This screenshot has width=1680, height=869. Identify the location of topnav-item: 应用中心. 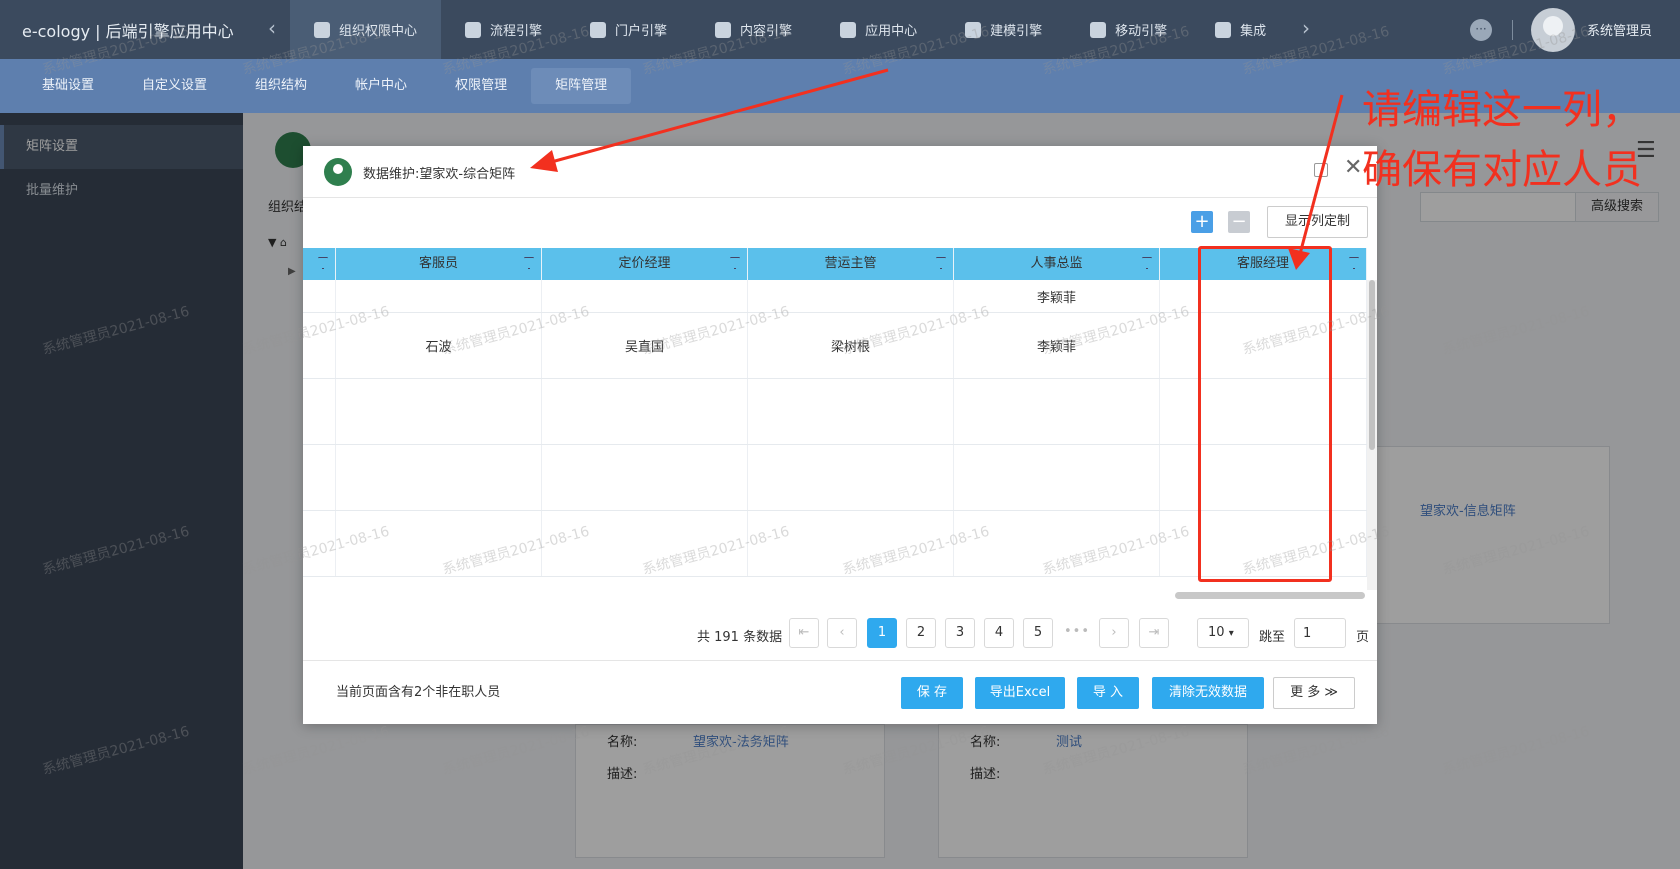
(878, 29).